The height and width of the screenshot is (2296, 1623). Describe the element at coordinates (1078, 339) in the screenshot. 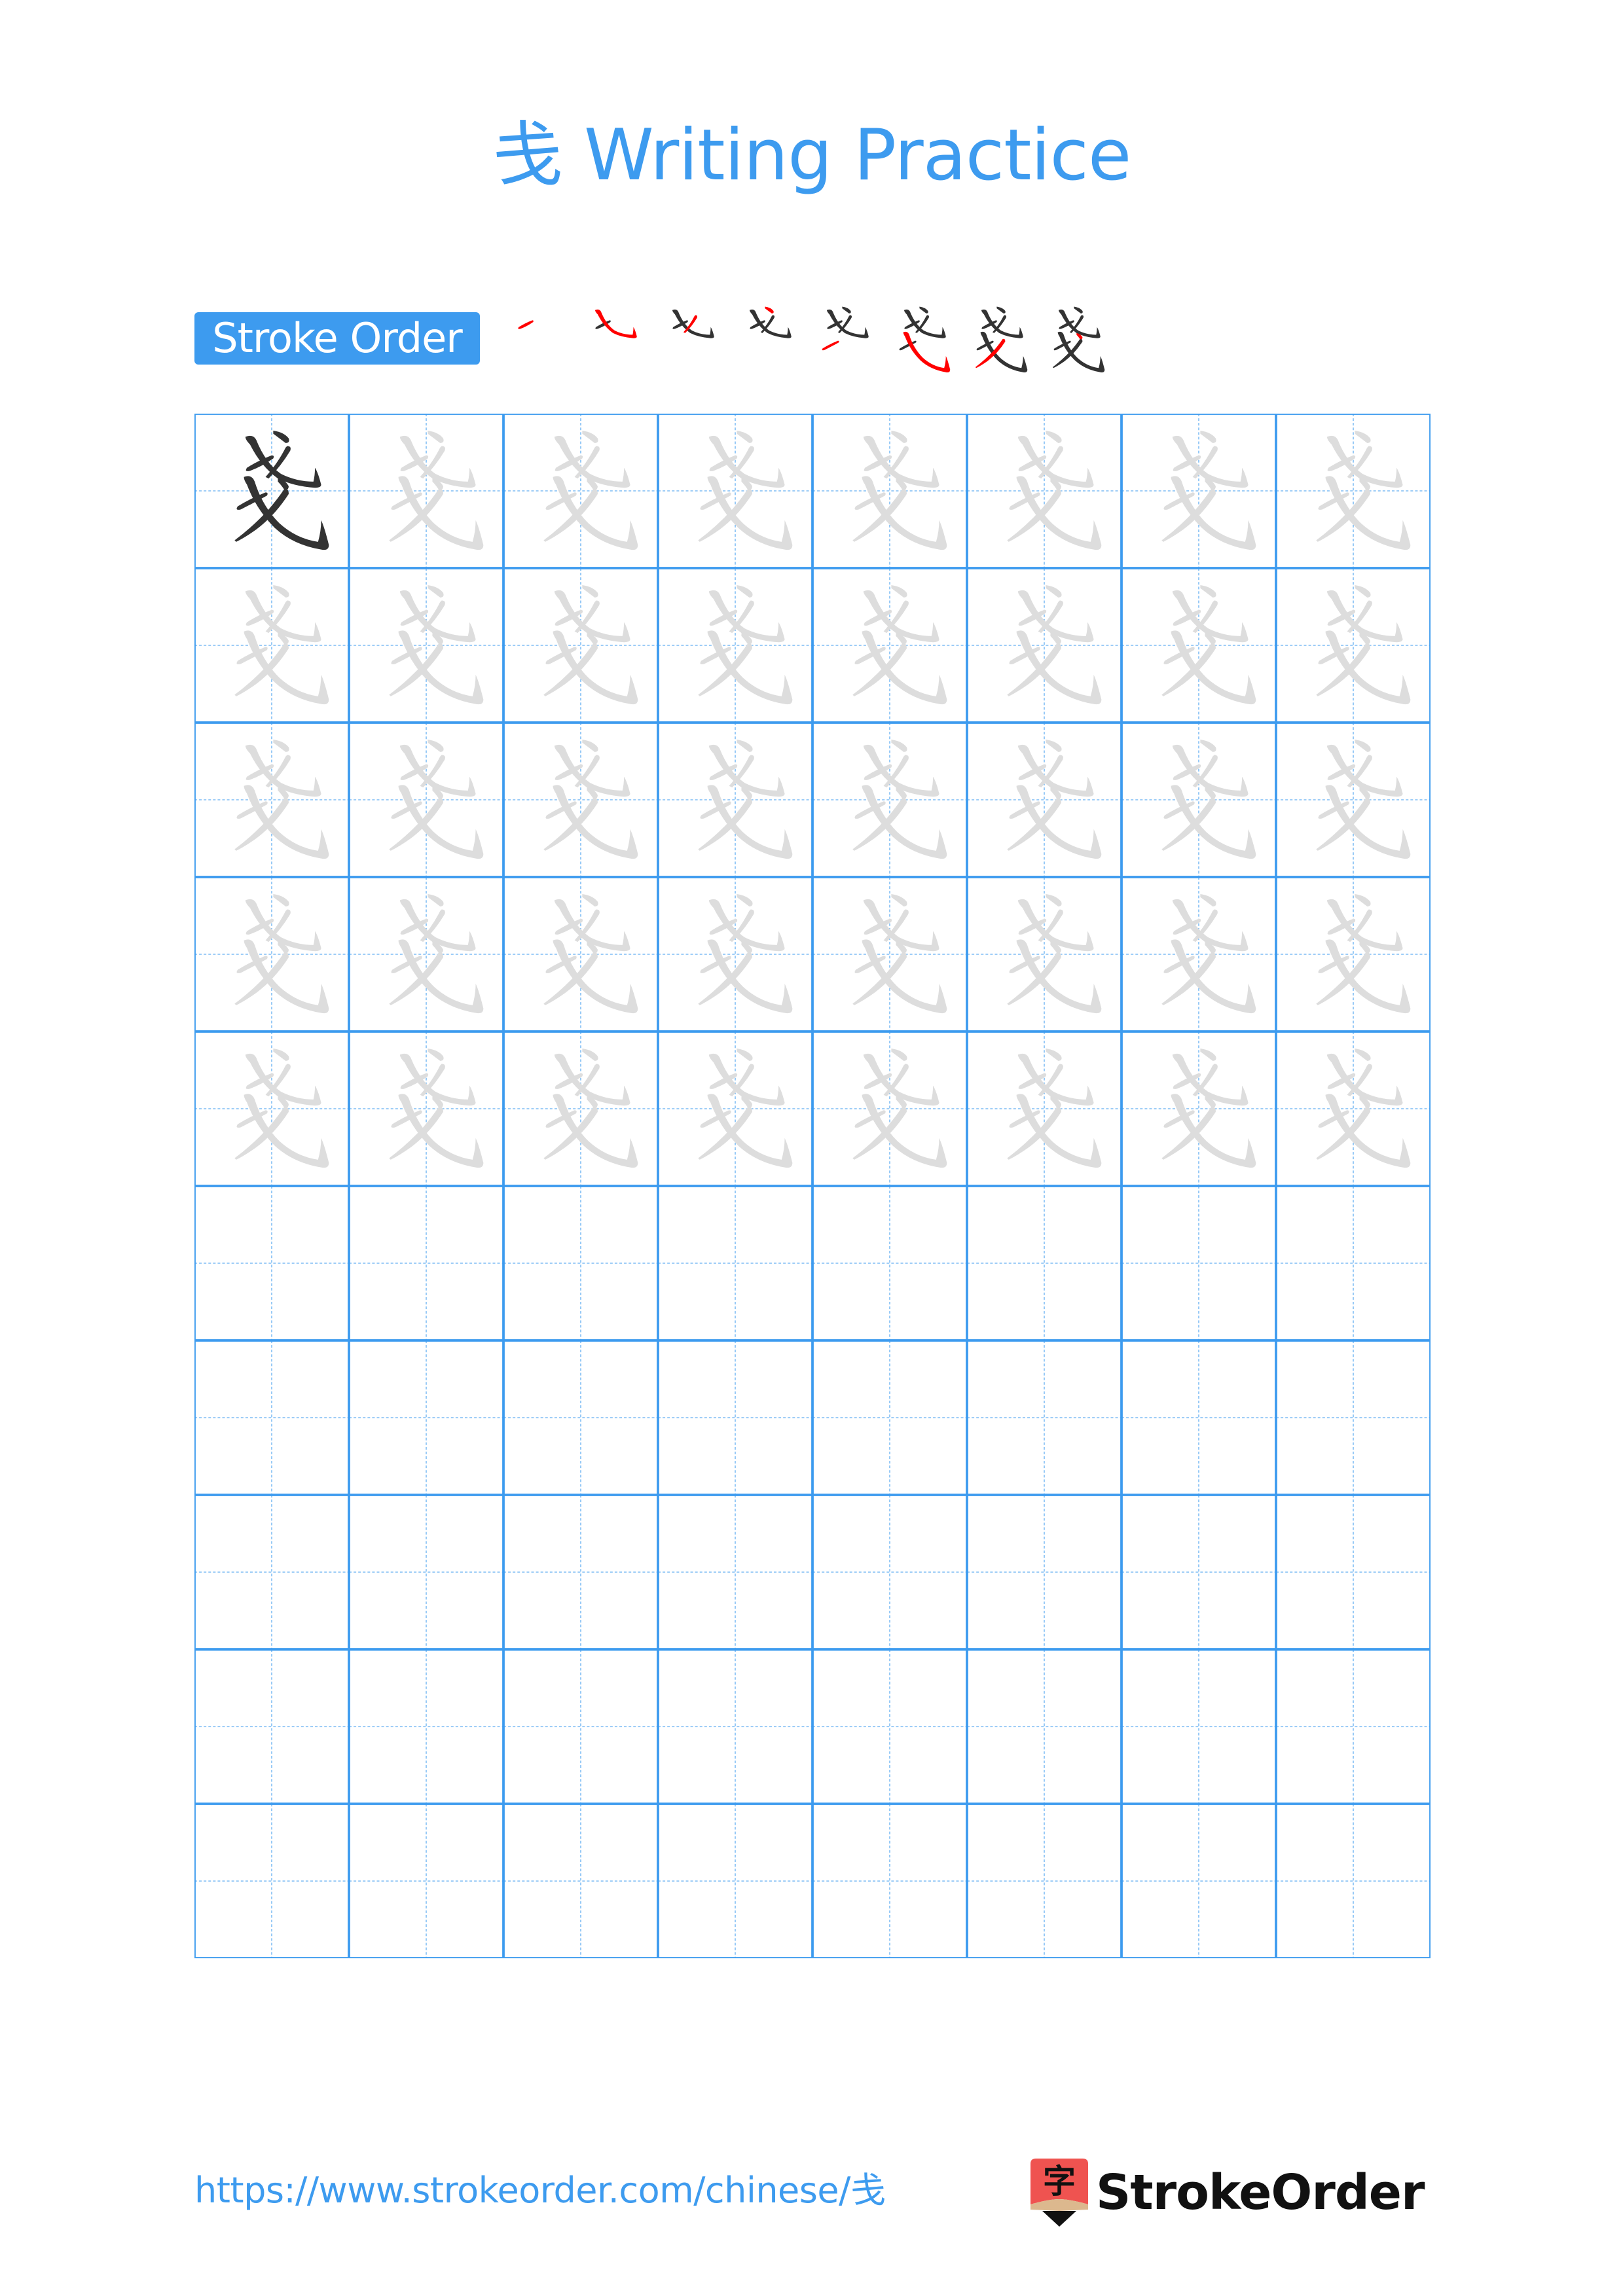

I see `stroke-step-glyph` at that location.